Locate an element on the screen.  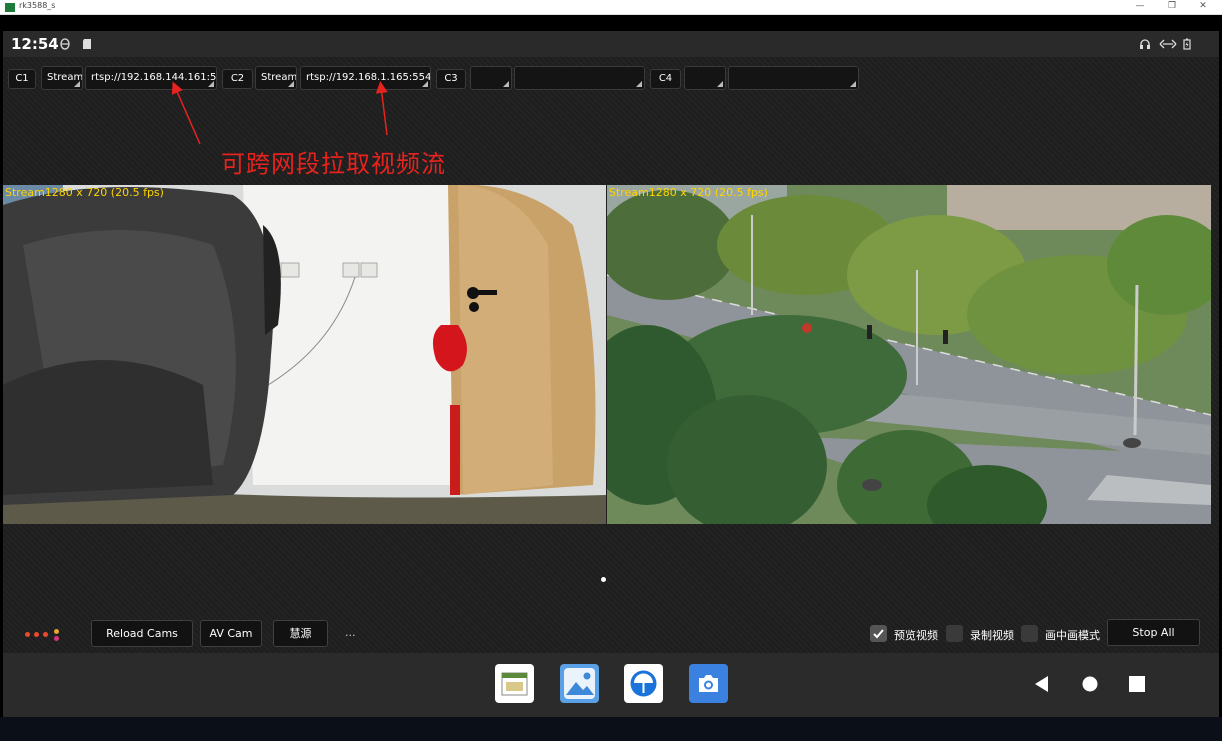
stop-all-button: Stop All is located at coordinates (1153, 632).